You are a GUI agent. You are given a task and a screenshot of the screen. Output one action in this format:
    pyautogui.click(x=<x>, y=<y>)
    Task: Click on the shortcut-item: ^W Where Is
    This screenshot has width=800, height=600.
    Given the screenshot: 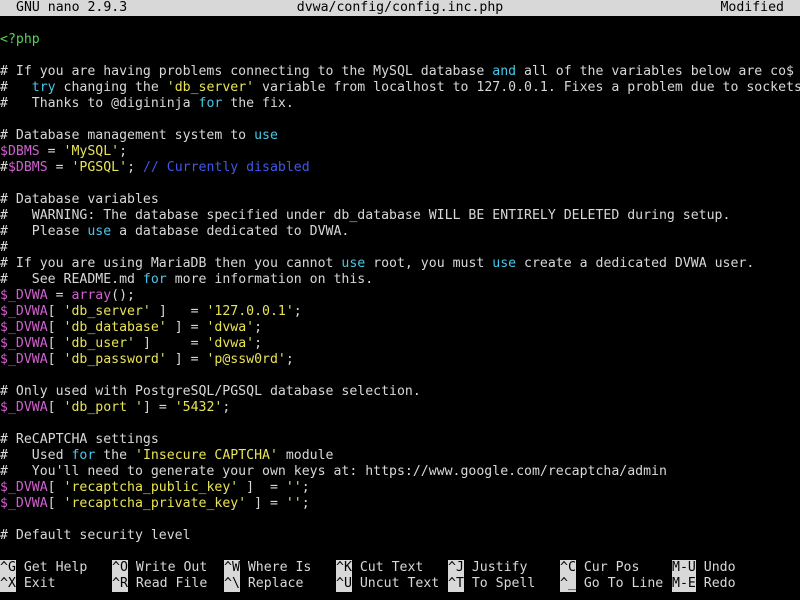 What is the action you would take?
    pyautogui.click(x=267, y=568)
    